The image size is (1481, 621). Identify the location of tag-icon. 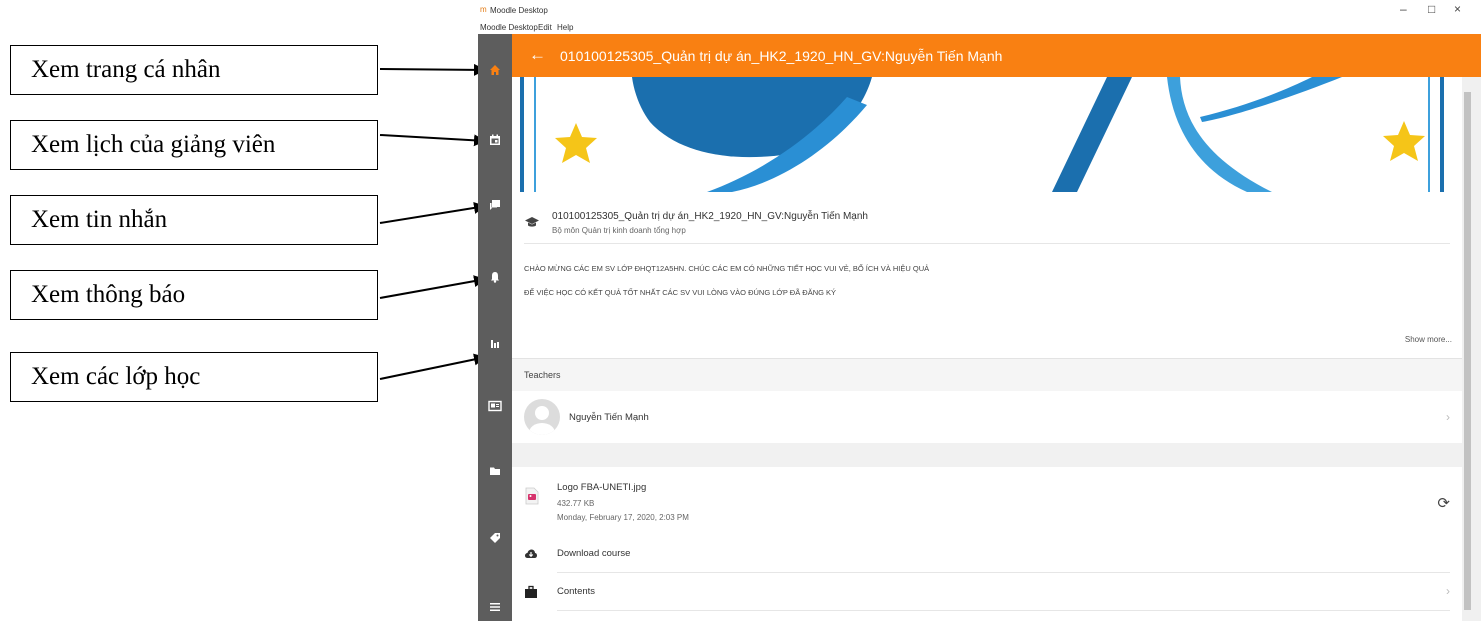
(495, 538).